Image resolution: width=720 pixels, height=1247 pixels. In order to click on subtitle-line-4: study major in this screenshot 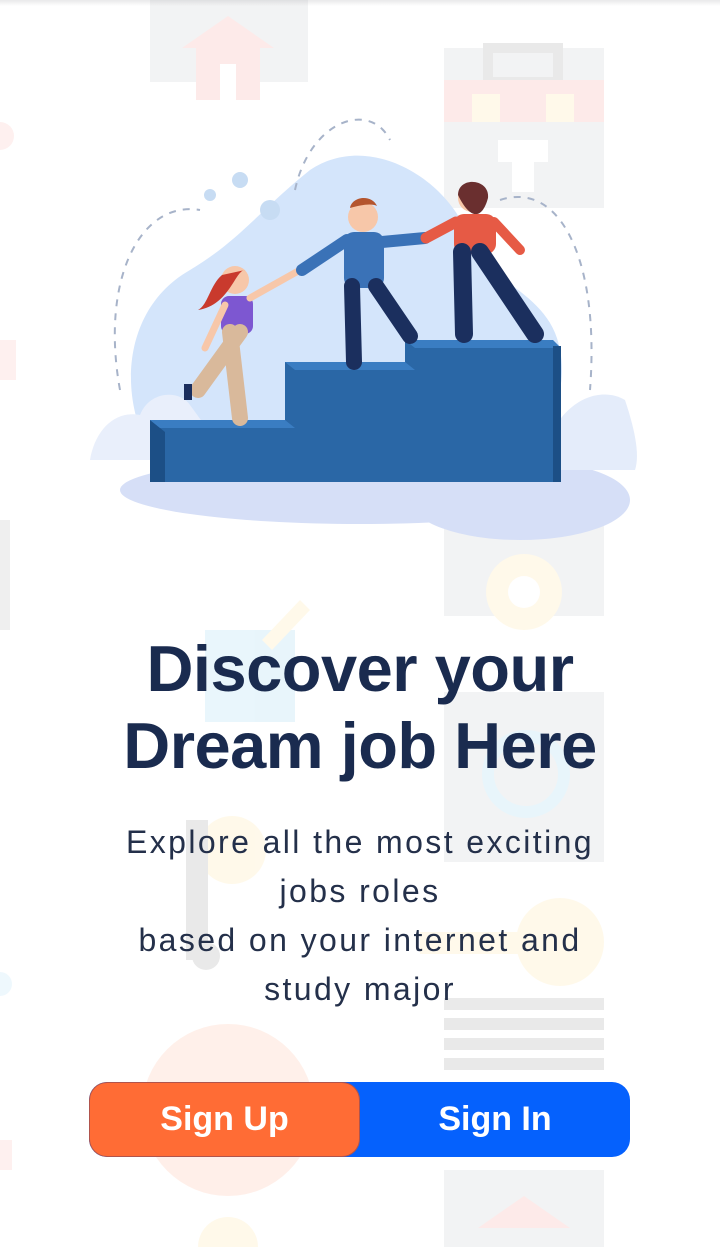, I will do `click(360, 989)`.